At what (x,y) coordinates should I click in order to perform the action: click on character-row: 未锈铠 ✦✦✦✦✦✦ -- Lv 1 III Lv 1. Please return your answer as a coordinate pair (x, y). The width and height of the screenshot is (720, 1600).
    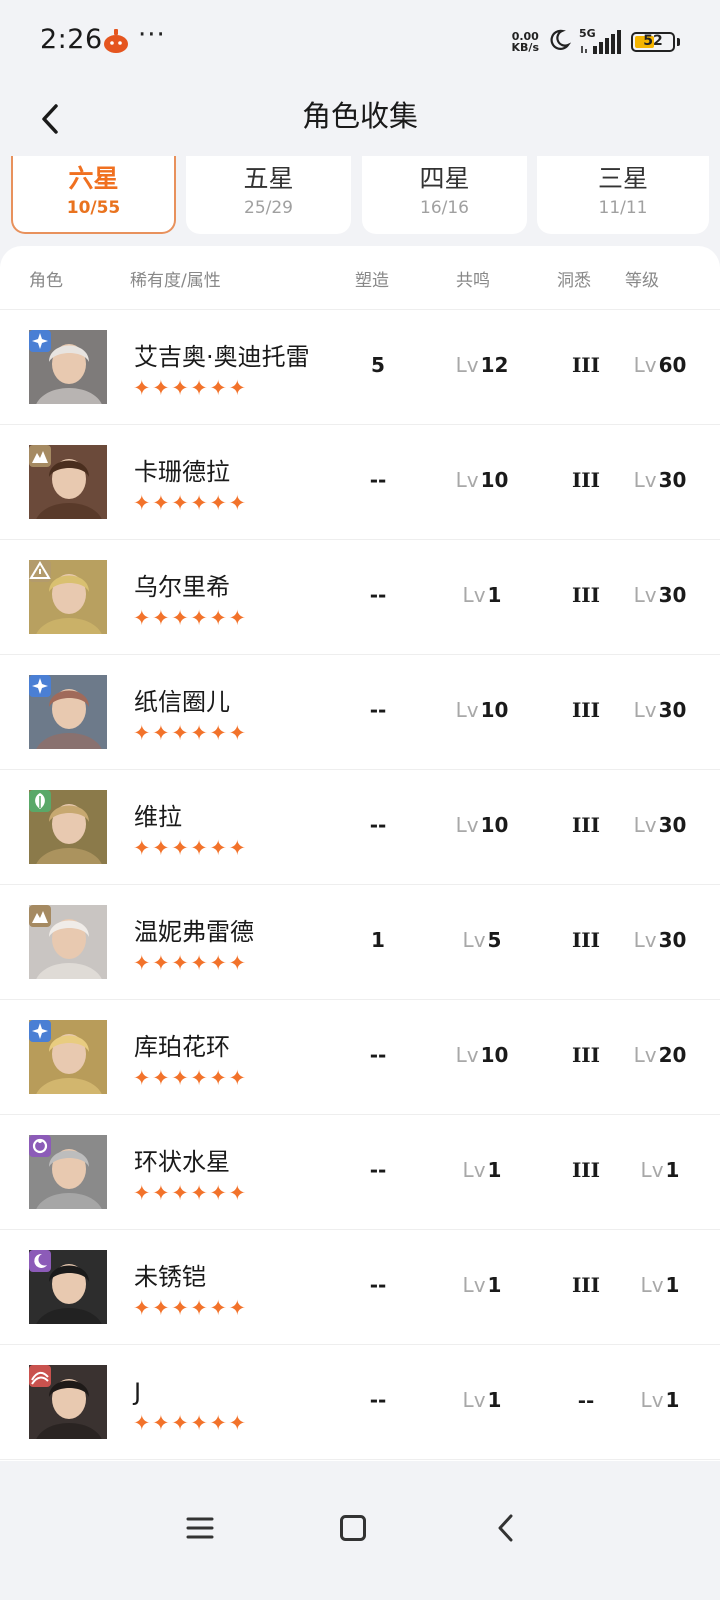
    Looking at the image, I should click on (360, 1287).